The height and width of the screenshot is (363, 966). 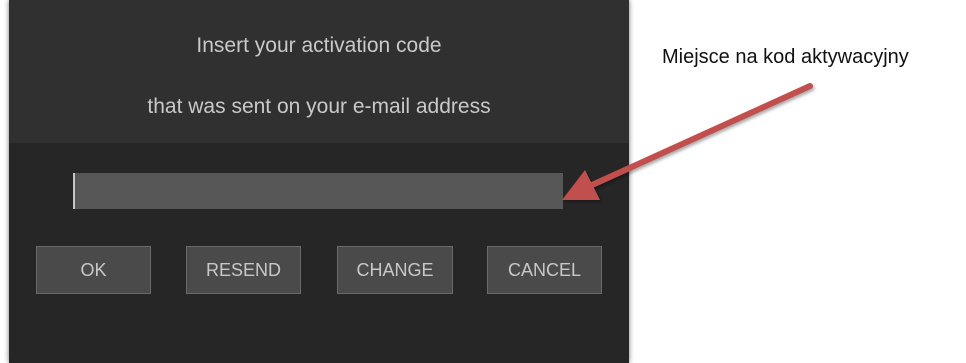 I want to click on ok-button: OK, so click(x=93, y=270).